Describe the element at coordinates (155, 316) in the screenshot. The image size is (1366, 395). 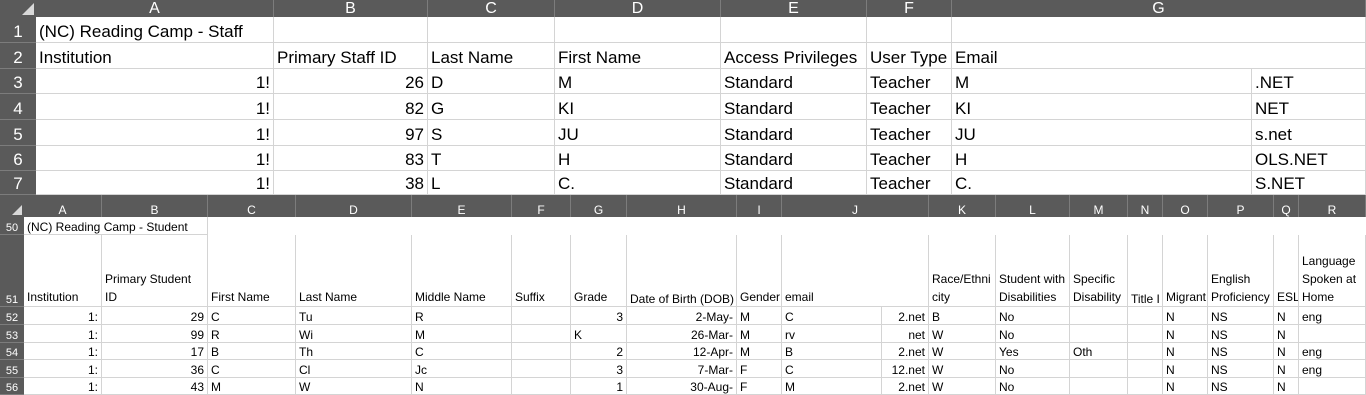
I see `cell-student-id: 29` at that location.